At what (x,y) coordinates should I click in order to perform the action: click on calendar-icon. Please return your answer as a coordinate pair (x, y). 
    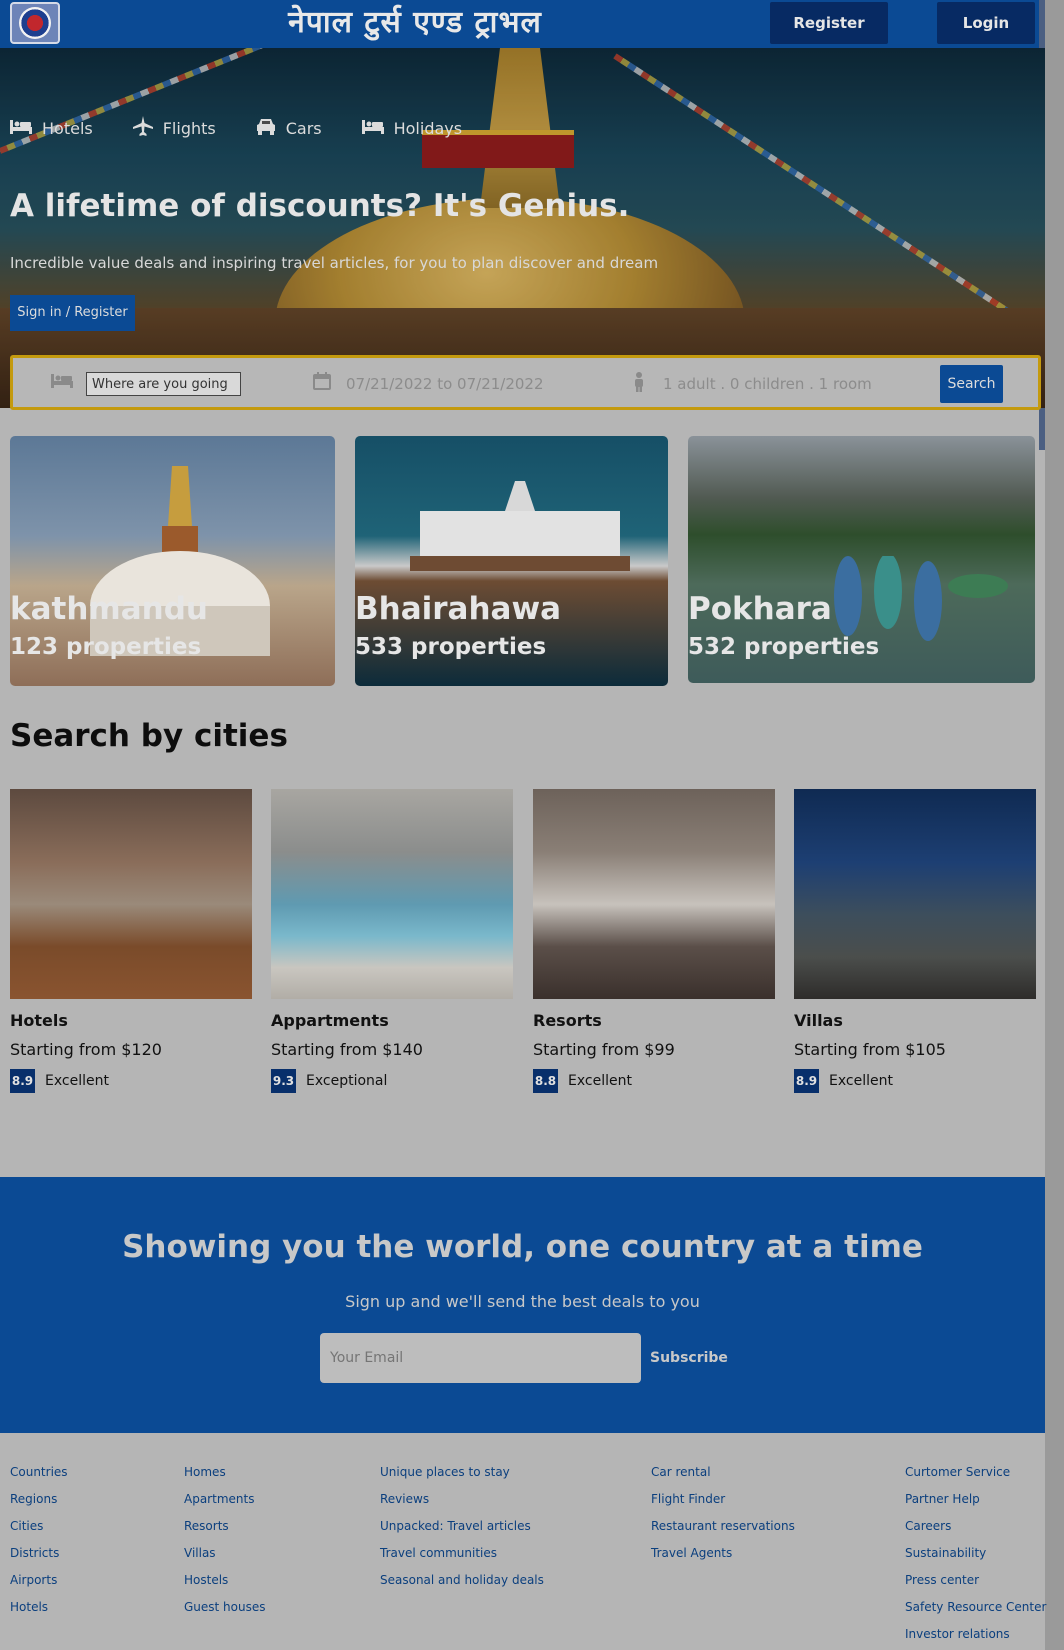
    Looking at the image, I should click on (322, 383).